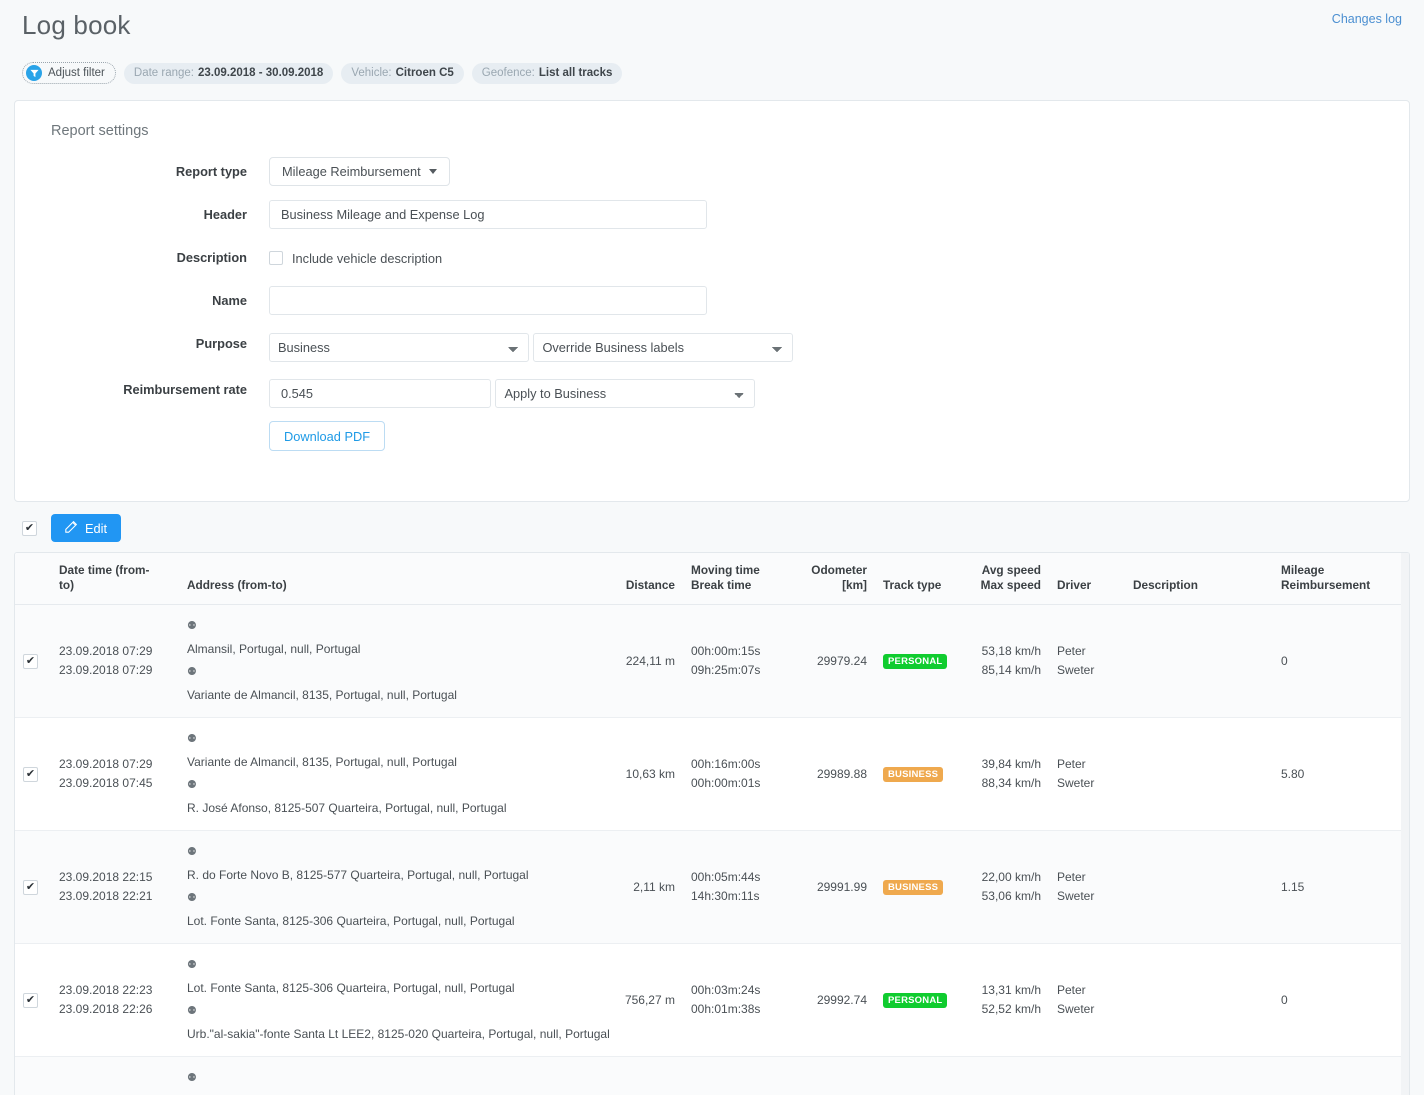  What do you see at coordinates (115, 774) in the screenshot?
I see `row-date-time: 23.09.2018 07:29 23.09.2018 07:45` at bounding box center [115, 774].